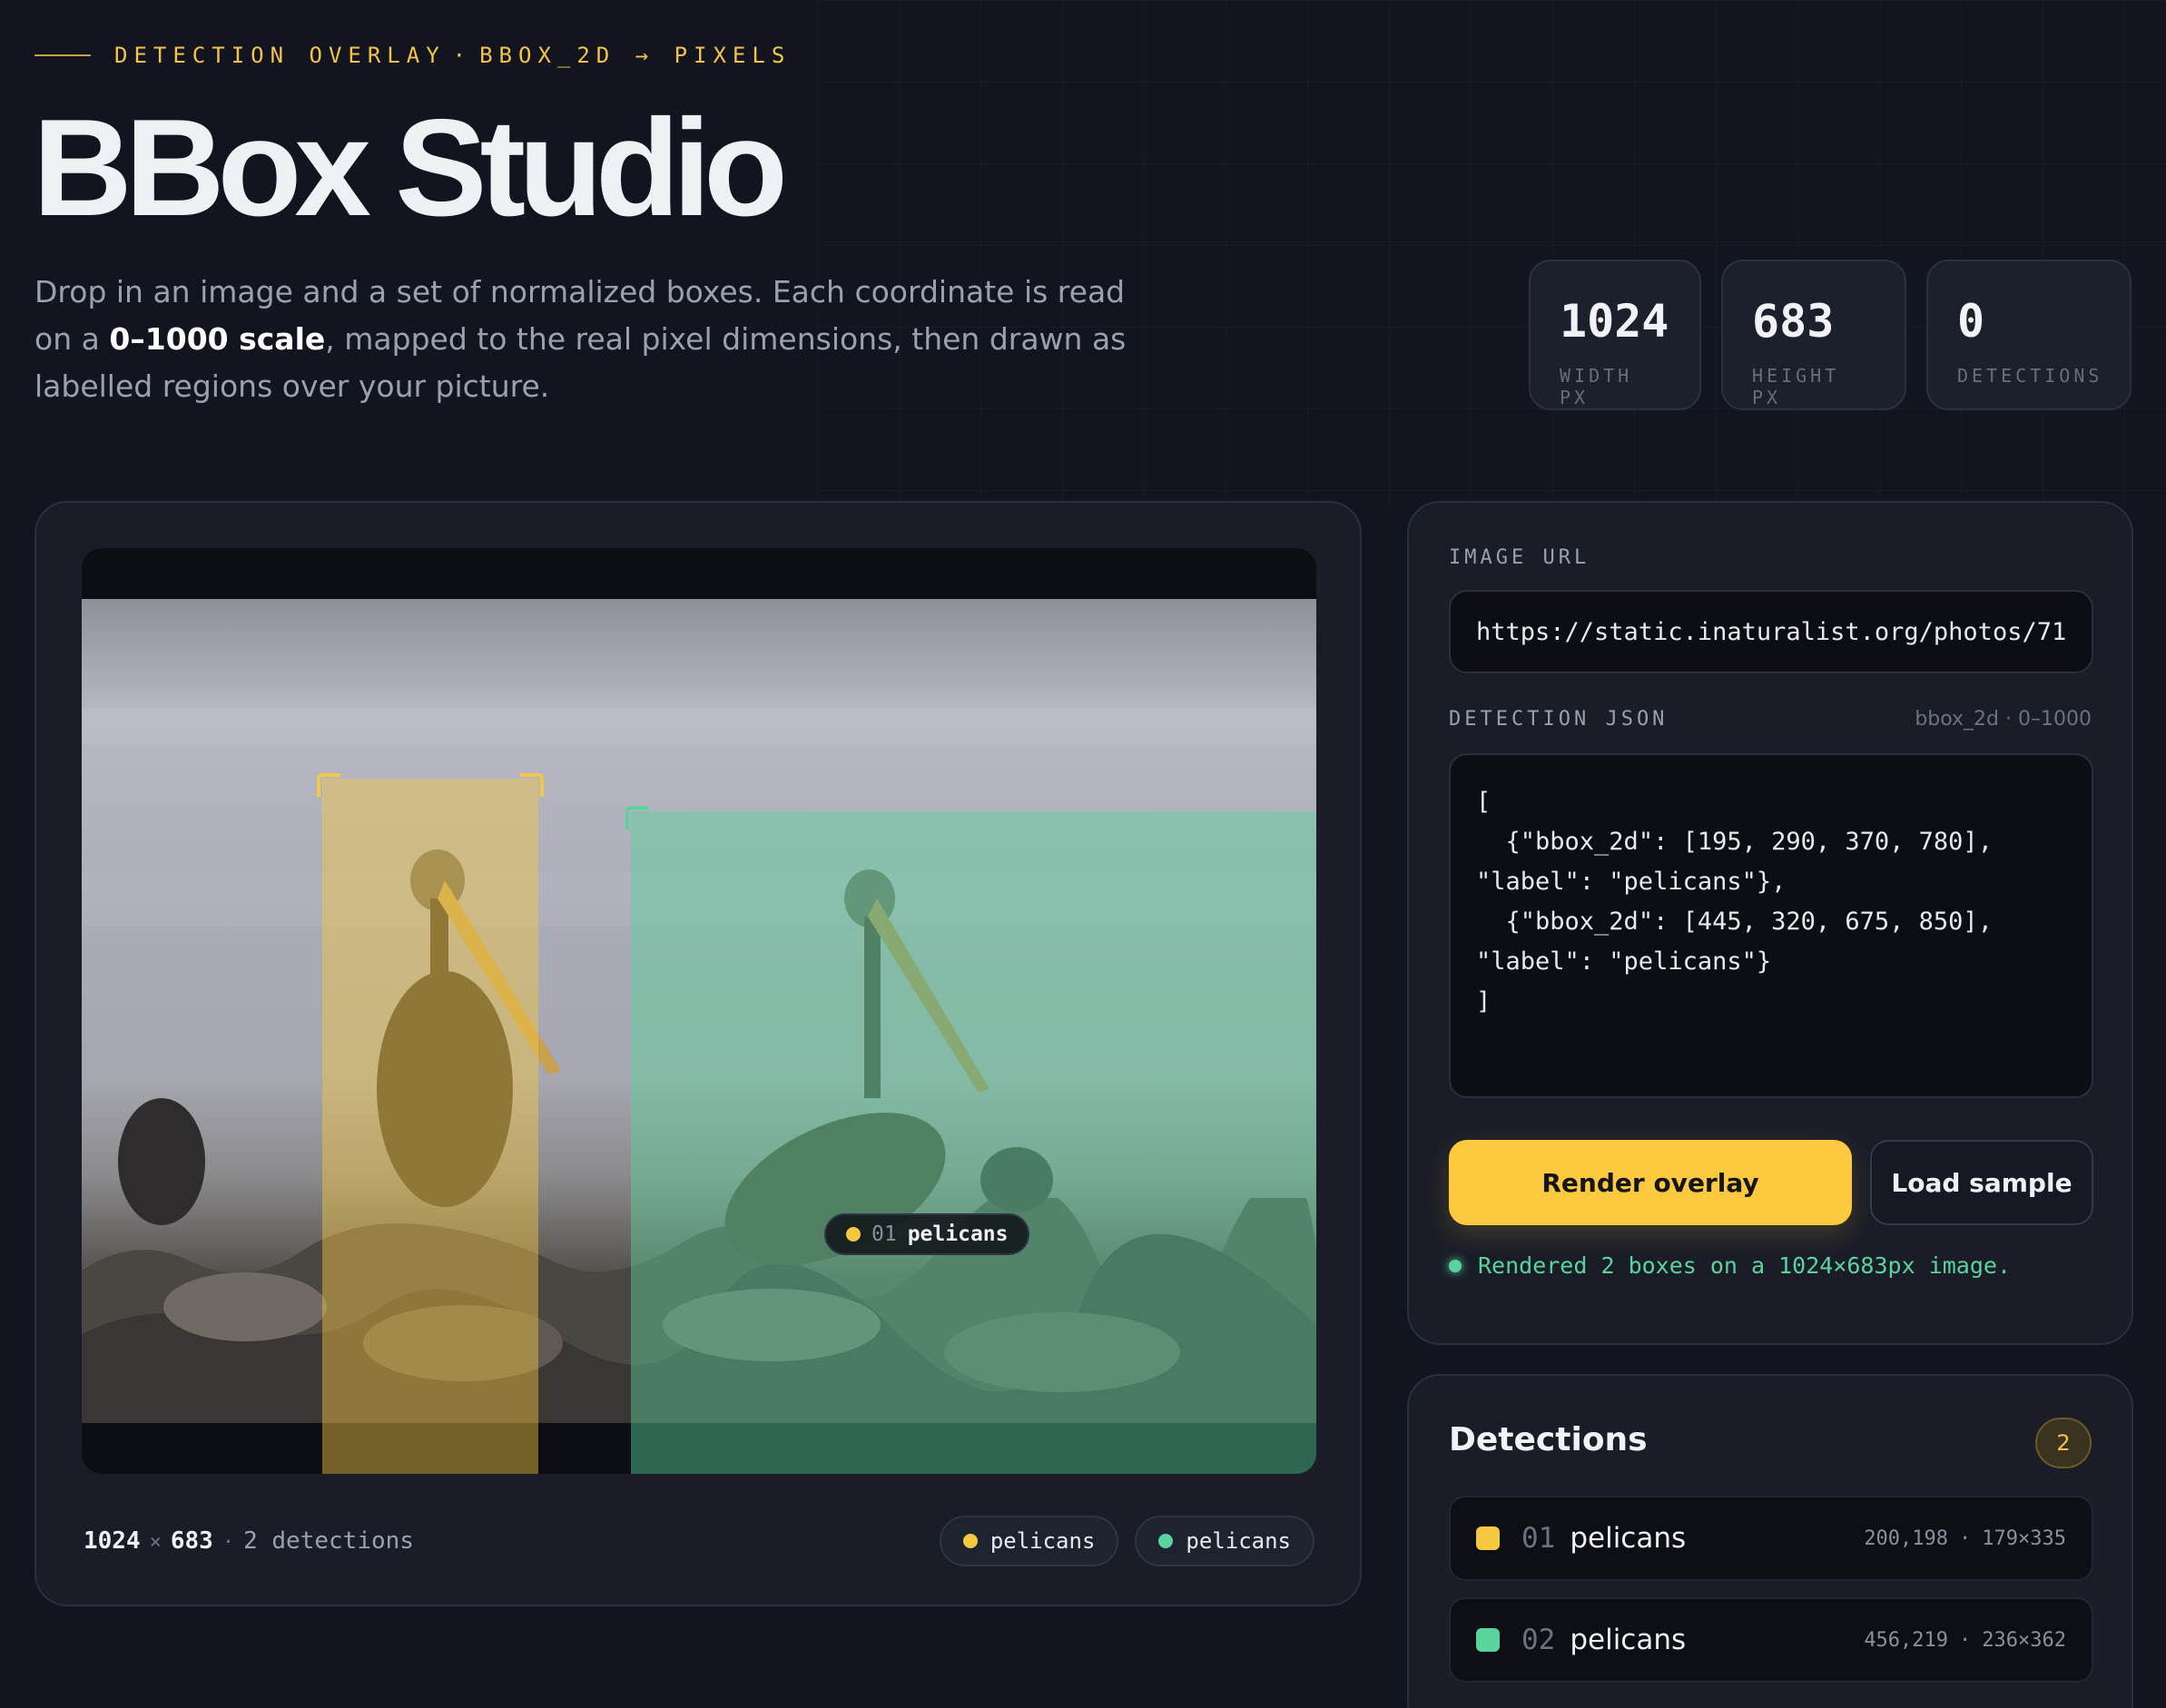 The image size is (2166, 1708). What do you see at coordinates (2024, 1640) in the screenshot?
I see `detection-size: 236×362` at bounding box center [2024, 1640].